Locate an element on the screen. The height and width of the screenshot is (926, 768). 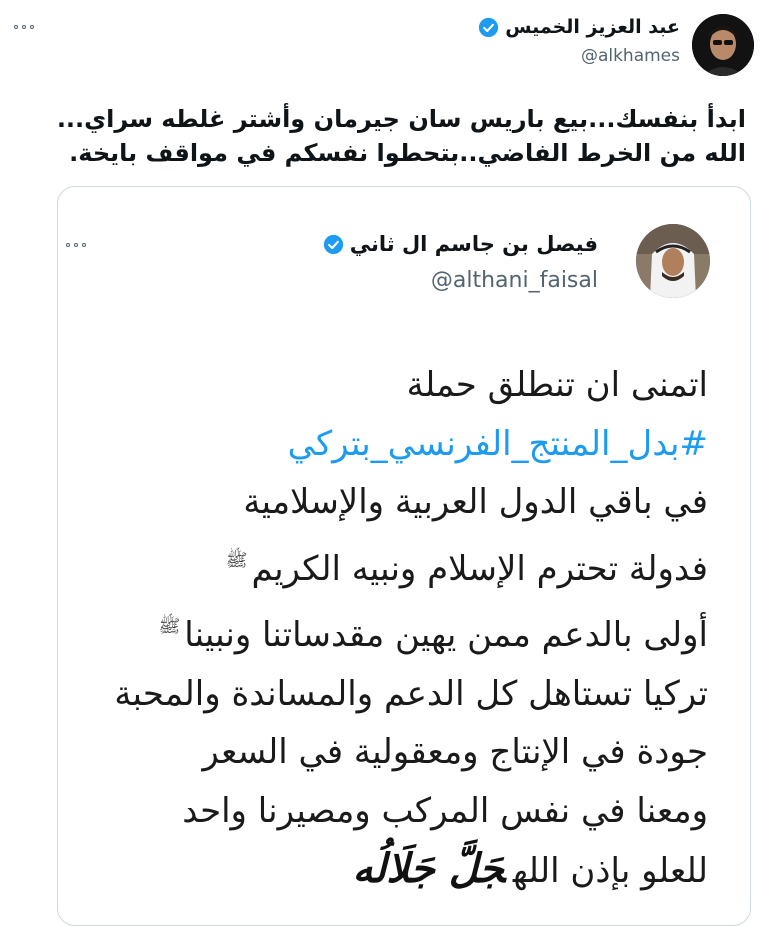
author-name-row: عبد العزيز الخميس is located at coordinates (579, 27).